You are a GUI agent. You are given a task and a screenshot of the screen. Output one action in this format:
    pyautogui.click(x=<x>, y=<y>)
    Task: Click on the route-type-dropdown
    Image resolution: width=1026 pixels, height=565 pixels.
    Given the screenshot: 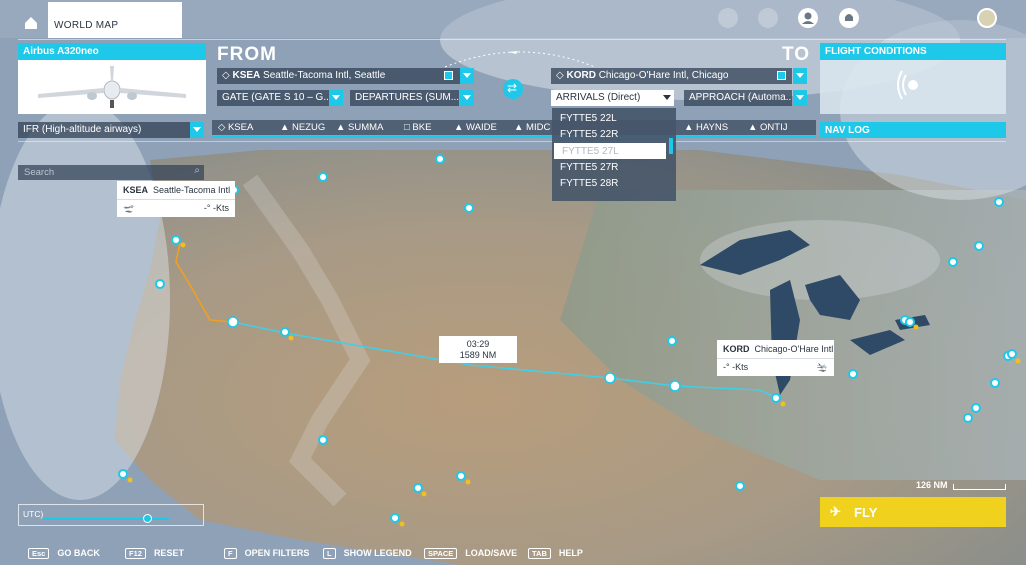 What is the action you would take?
    pyautogui.click(x=197, y=130)
    